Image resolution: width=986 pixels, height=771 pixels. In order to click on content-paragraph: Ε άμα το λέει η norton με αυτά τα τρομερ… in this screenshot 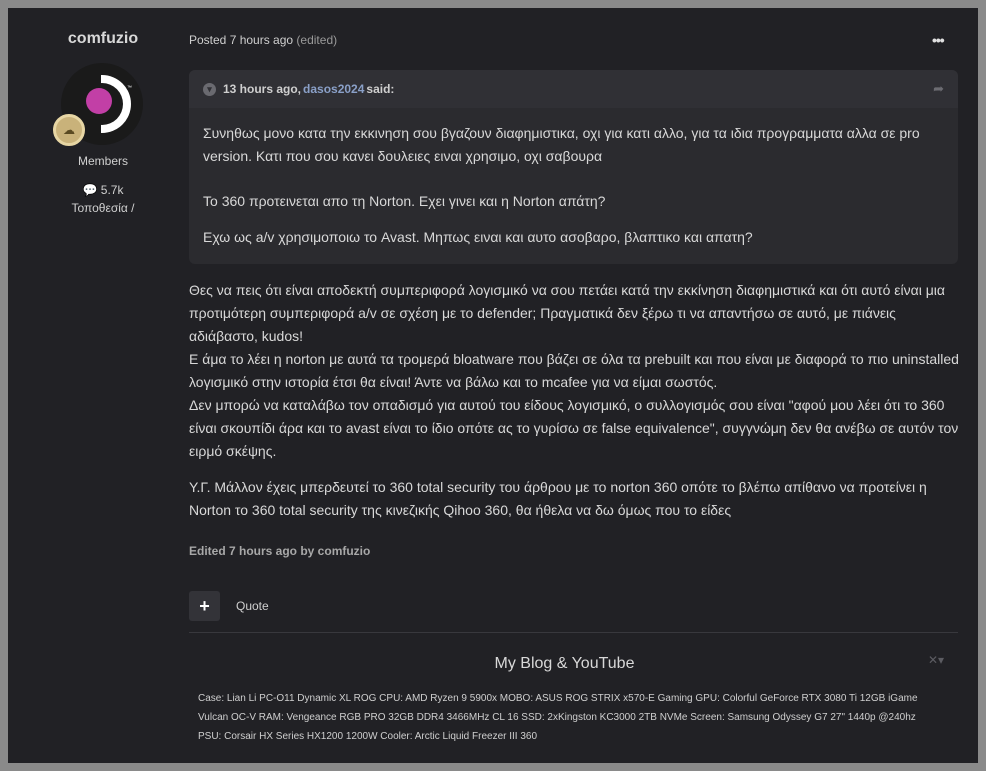, I will do `click(574, 370)`.